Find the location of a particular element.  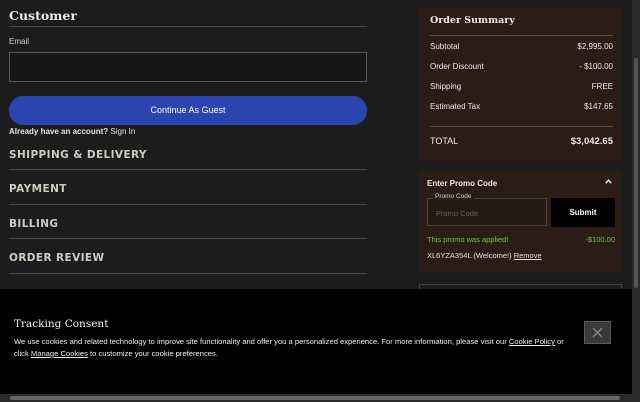

manage-cookies-link: Manage Cookies is located at coordinates (59, 353).